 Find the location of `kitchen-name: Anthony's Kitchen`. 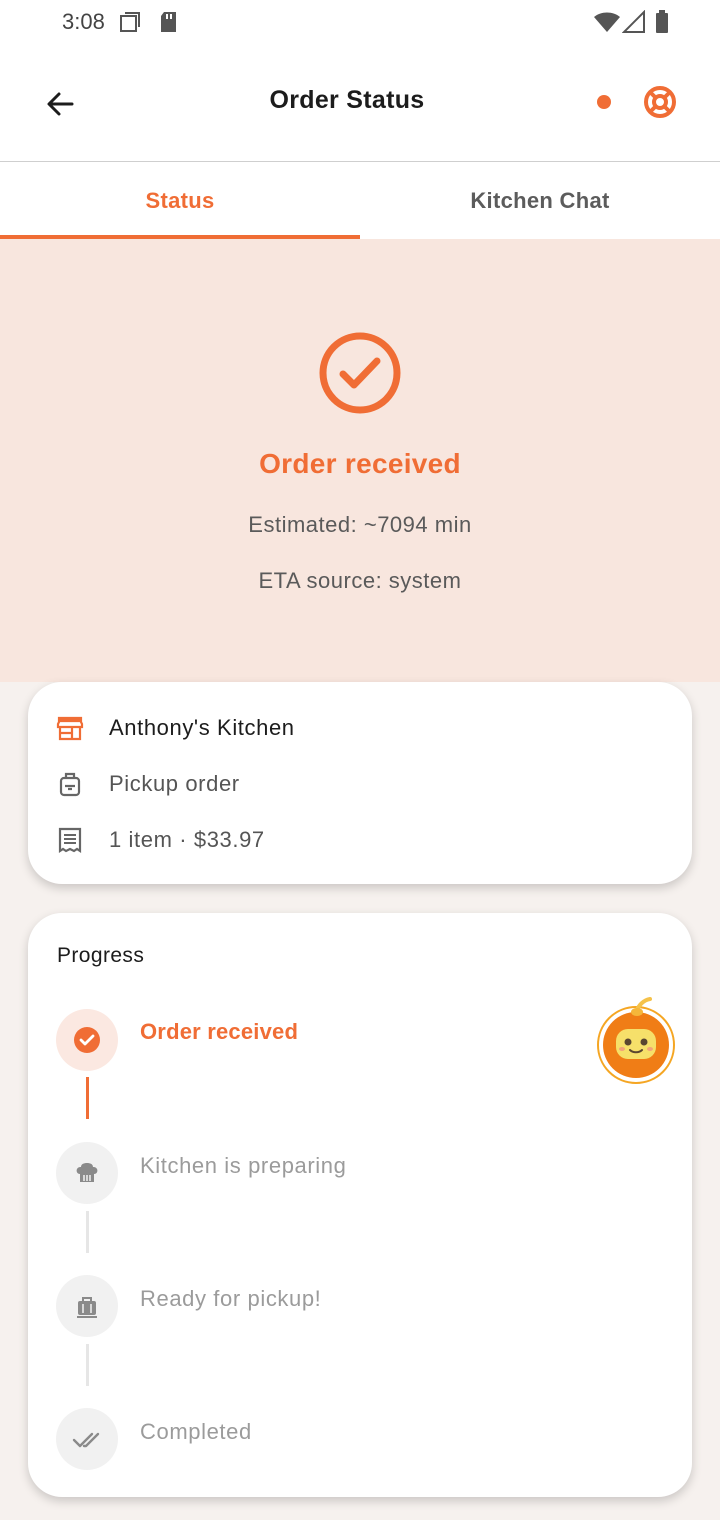

kitchen-name: Anthony's Kitchen is located at coordinates (202, 727).